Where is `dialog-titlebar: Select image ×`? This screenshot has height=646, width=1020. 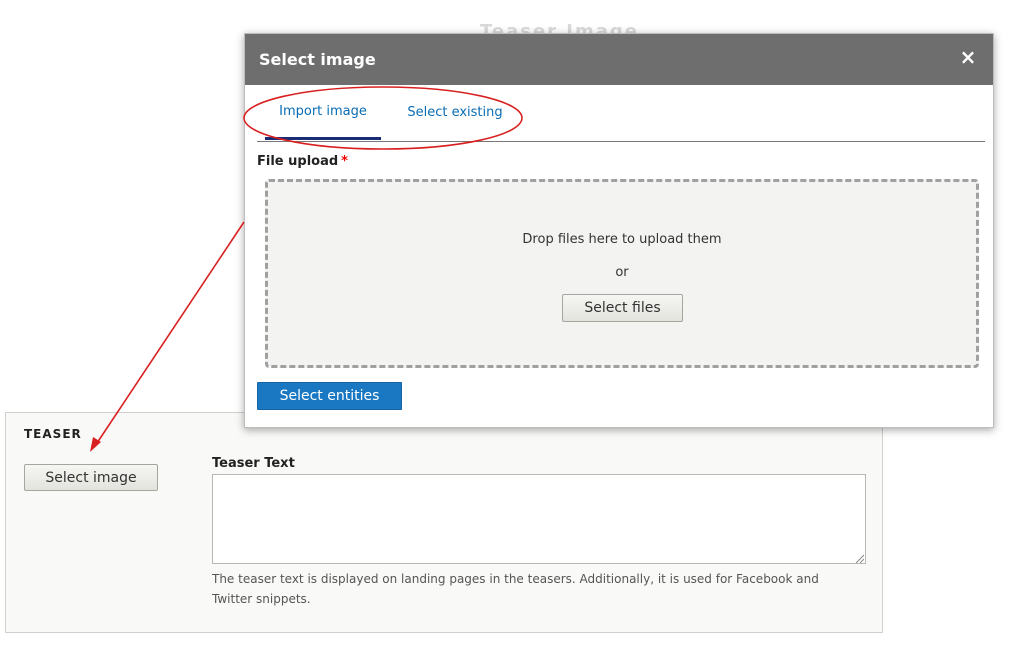 dialog-titlebar: Select image × is located at coordinates (619, 59).